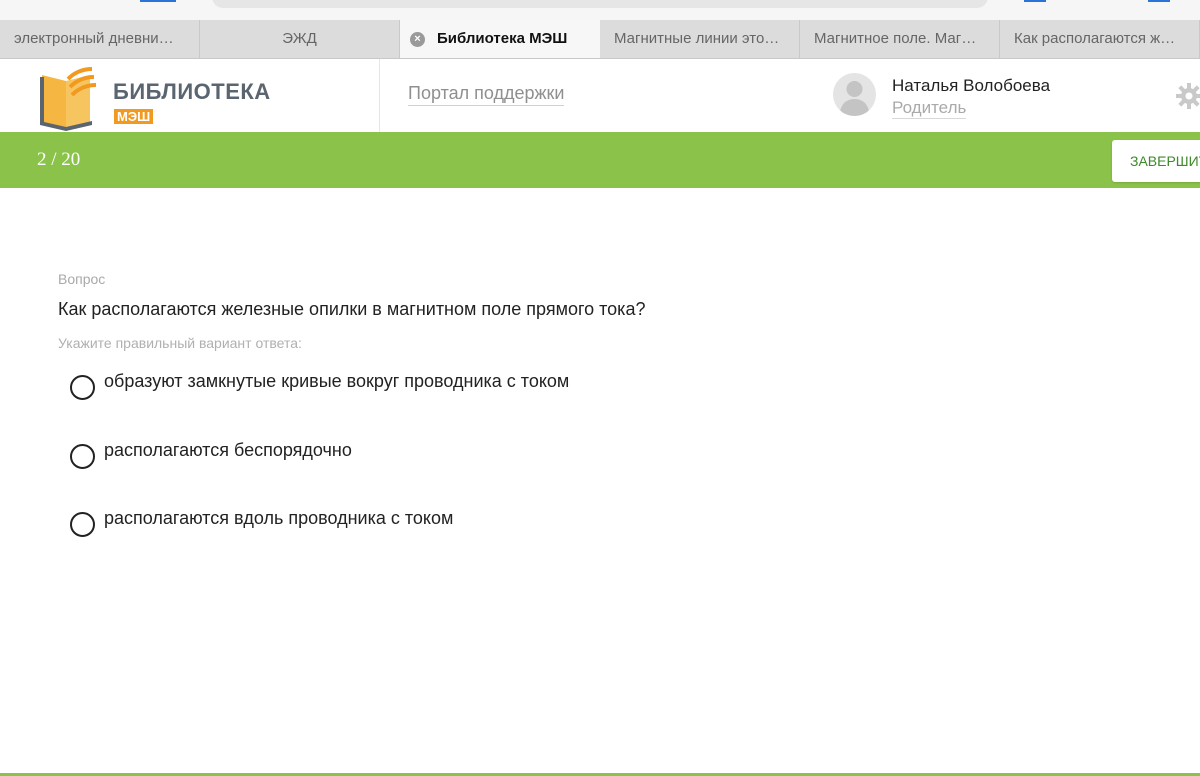  What do you see at coordinates (600, 160) in the screenshot?
I see `test-progress-bar: 2 / 20 ЗАВЕРШИТЬ` at bounding box center [600, 160].